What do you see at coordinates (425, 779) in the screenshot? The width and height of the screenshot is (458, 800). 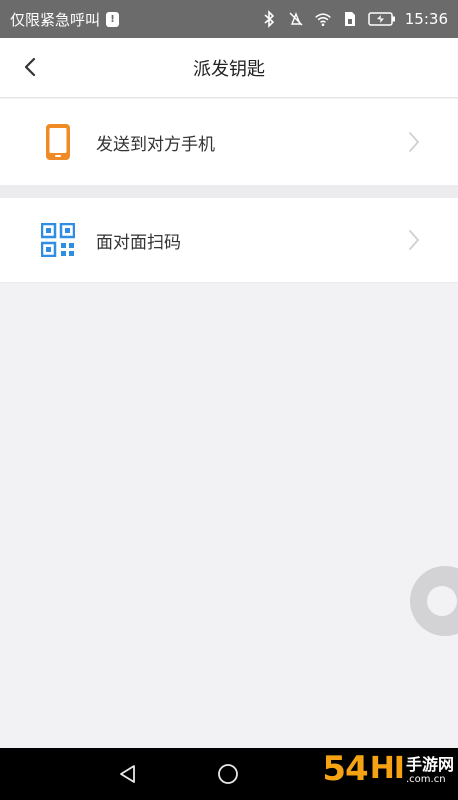 I see `watermark-url: .com.cn` at bounding box center [425, 779].